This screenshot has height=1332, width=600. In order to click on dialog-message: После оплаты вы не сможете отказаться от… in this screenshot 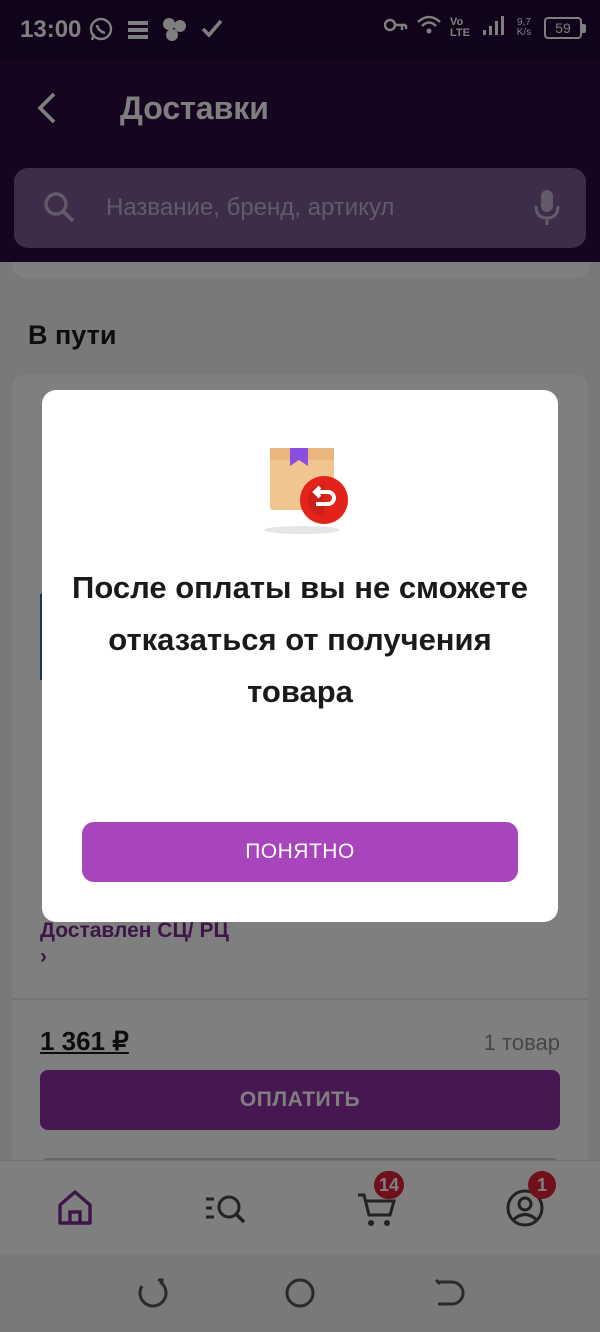, I will do `click(300, 639)`.